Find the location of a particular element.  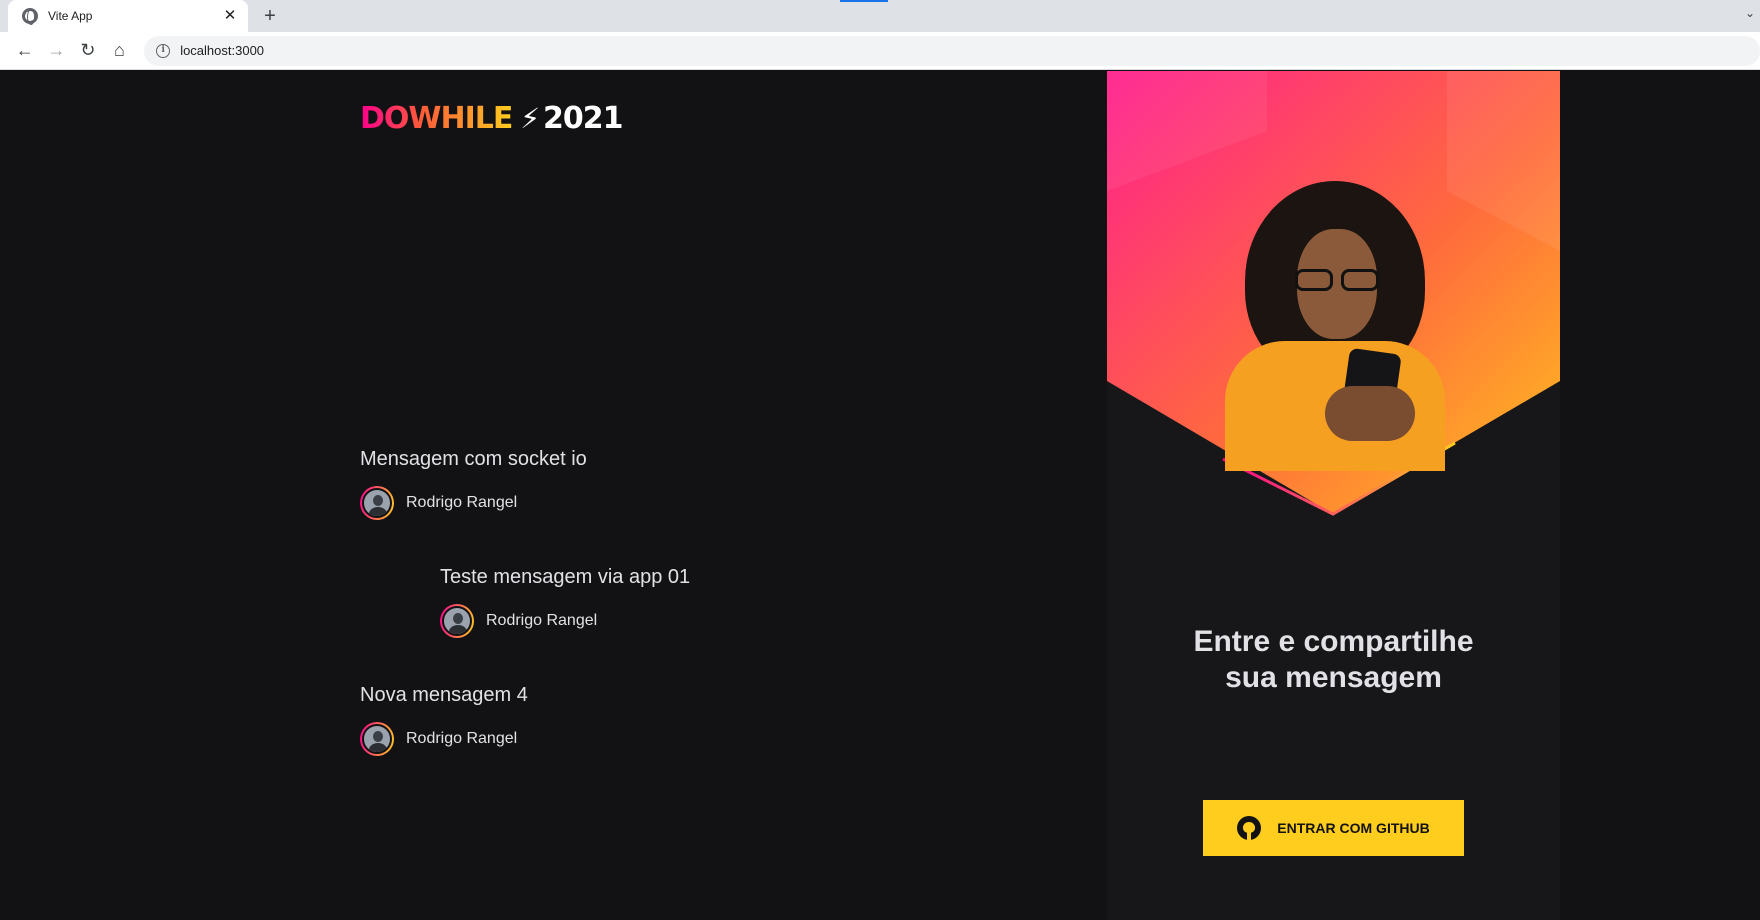

message-item: Mensagem com socket io Rodrigo Rangel is located at coordinates (620, 503).